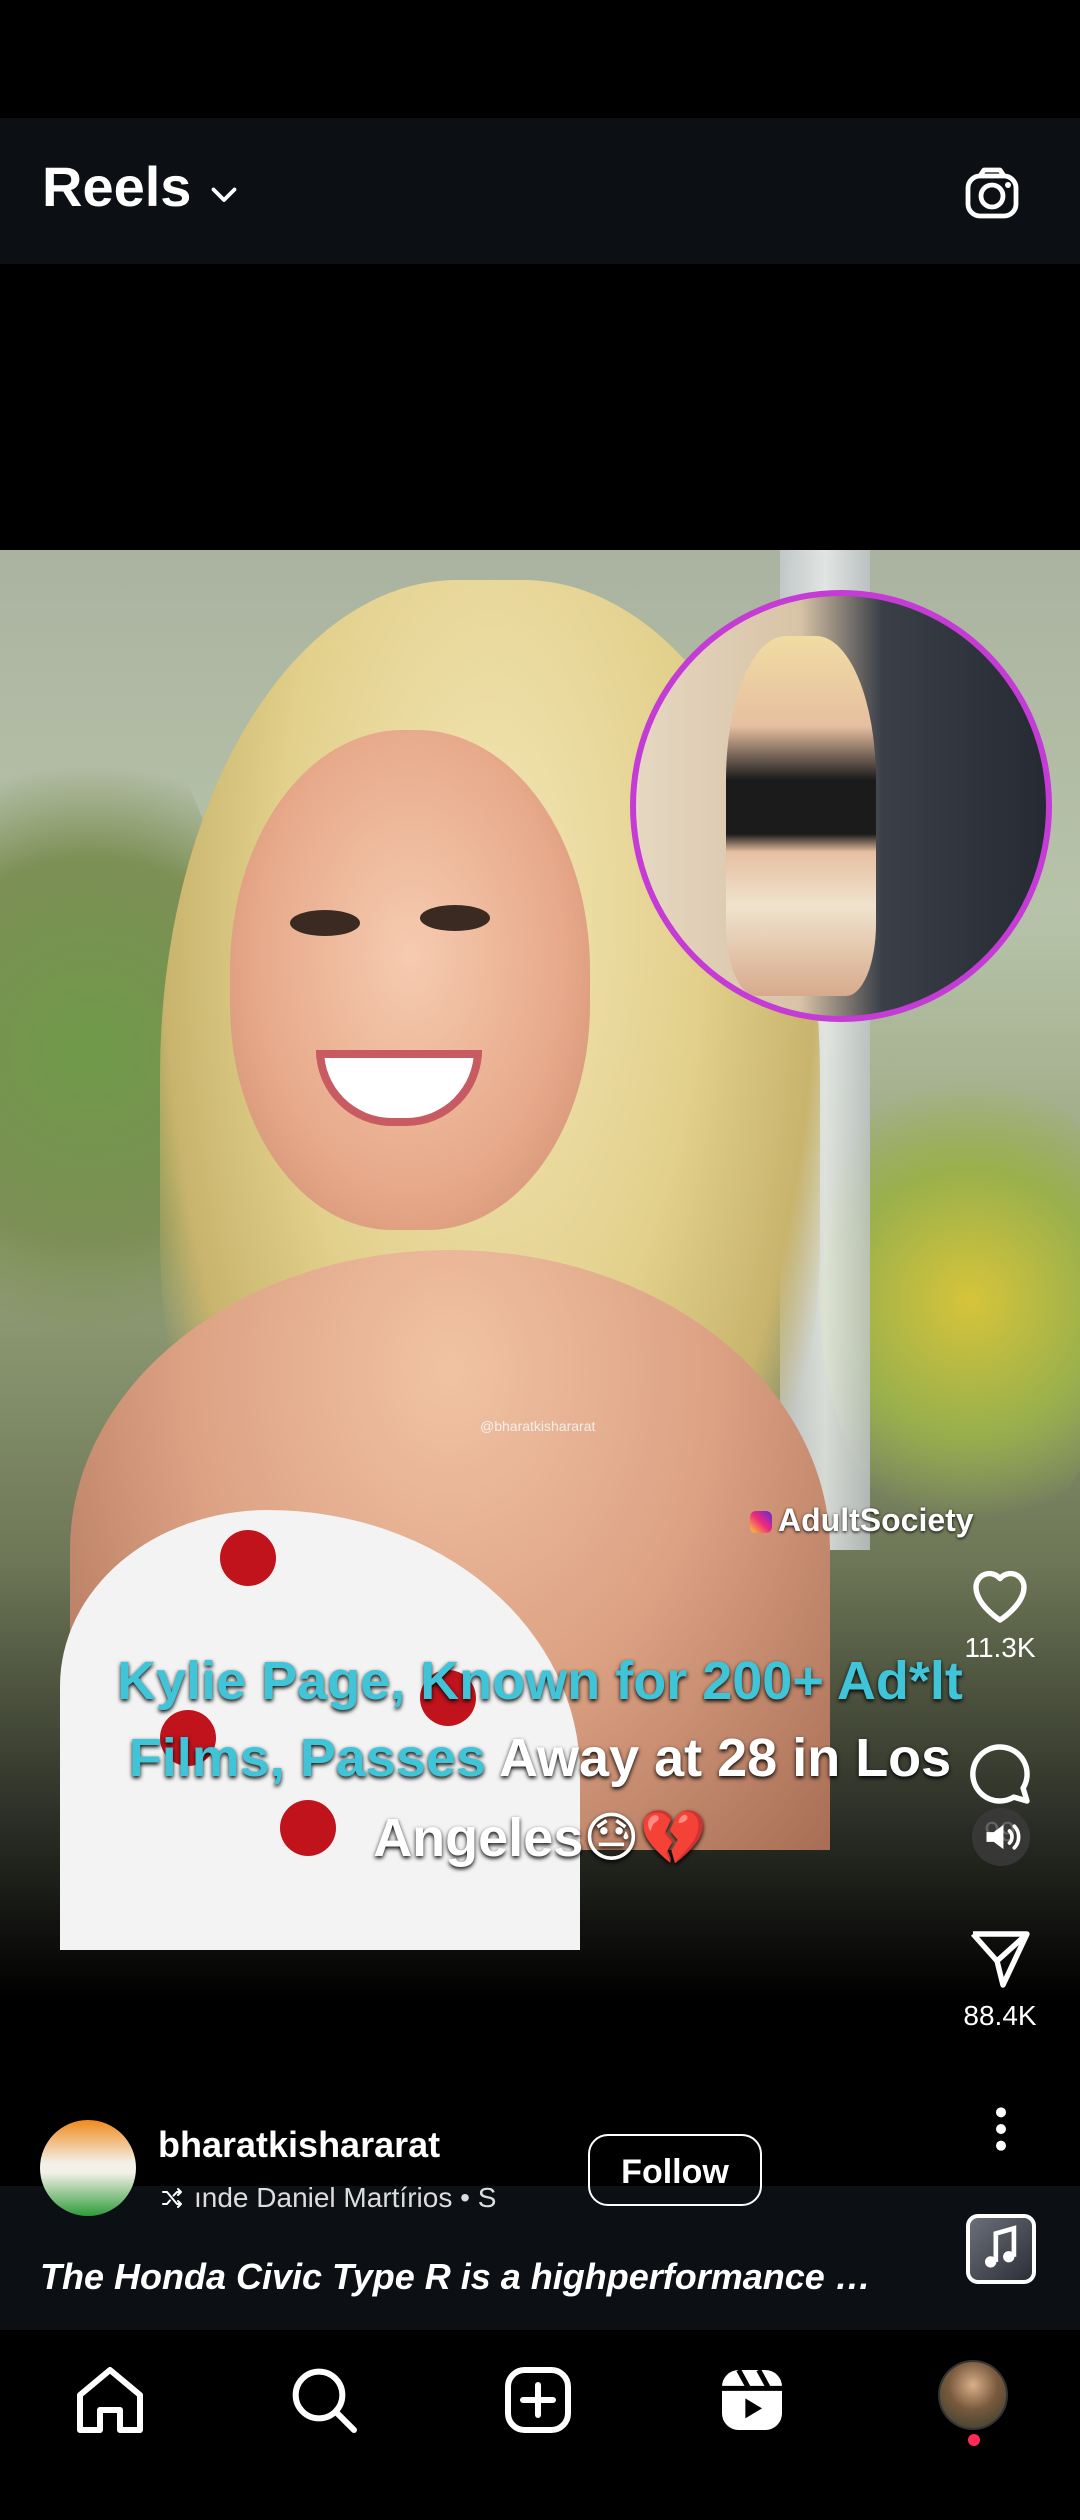 This screenshot has height=2520, width=1080. What do you see at coordinates (88, 2168) in the screenshot?
I see `author-avatar` at bounding box center [88, 2168].